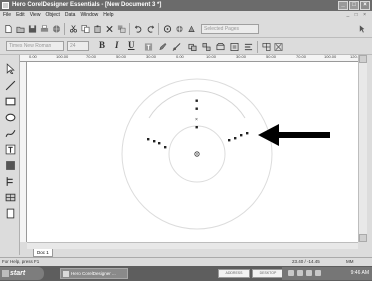 This screenshot has width=372, height=281. What do you see at coordinates (363, 59) in the screenshot?
I see `scroll-up-arrow` at bounding box center [363, 59].